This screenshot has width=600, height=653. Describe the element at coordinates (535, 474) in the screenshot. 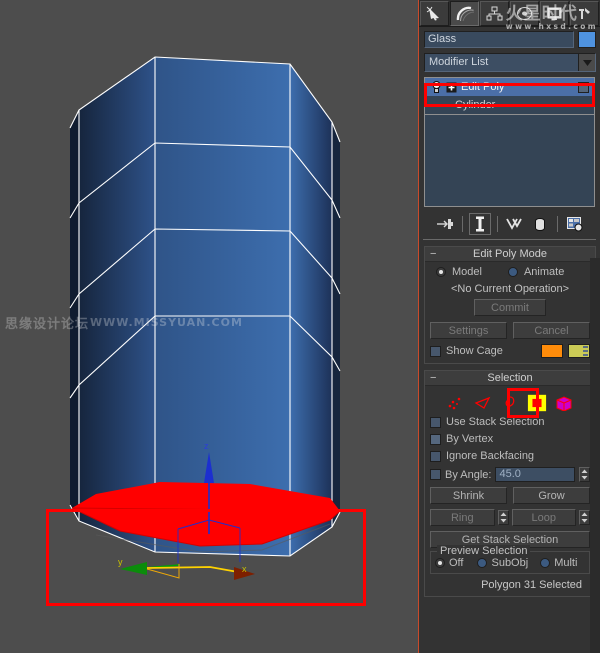

I see `by-angle-input: 45.0` at that location.